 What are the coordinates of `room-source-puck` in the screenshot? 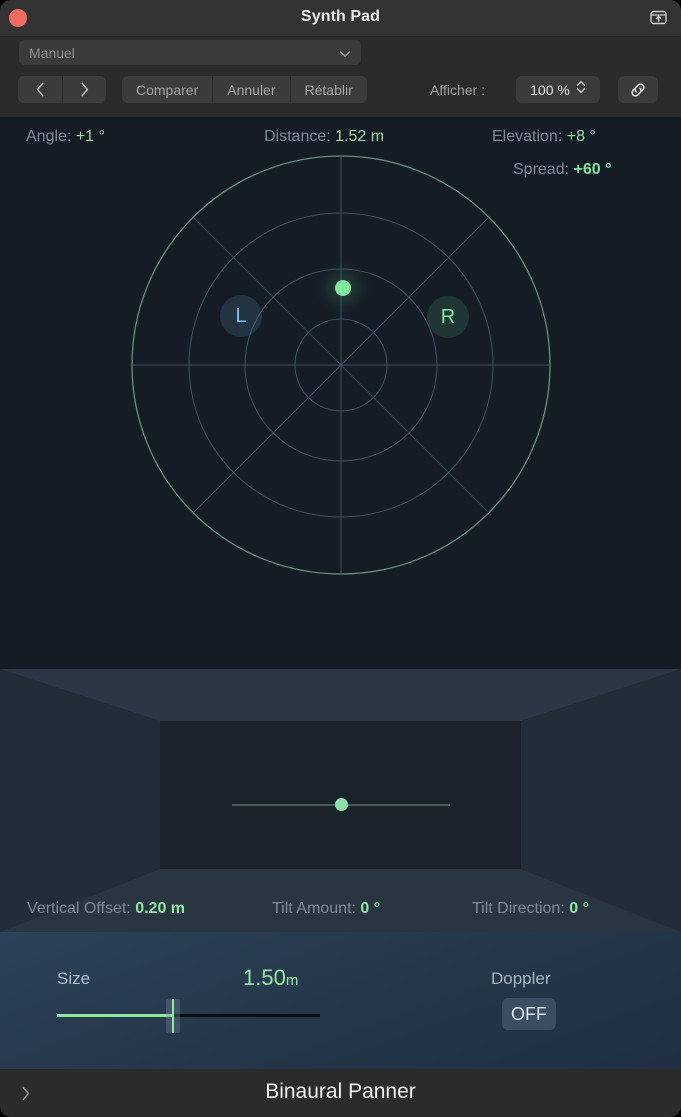 It's located at (341, 804).